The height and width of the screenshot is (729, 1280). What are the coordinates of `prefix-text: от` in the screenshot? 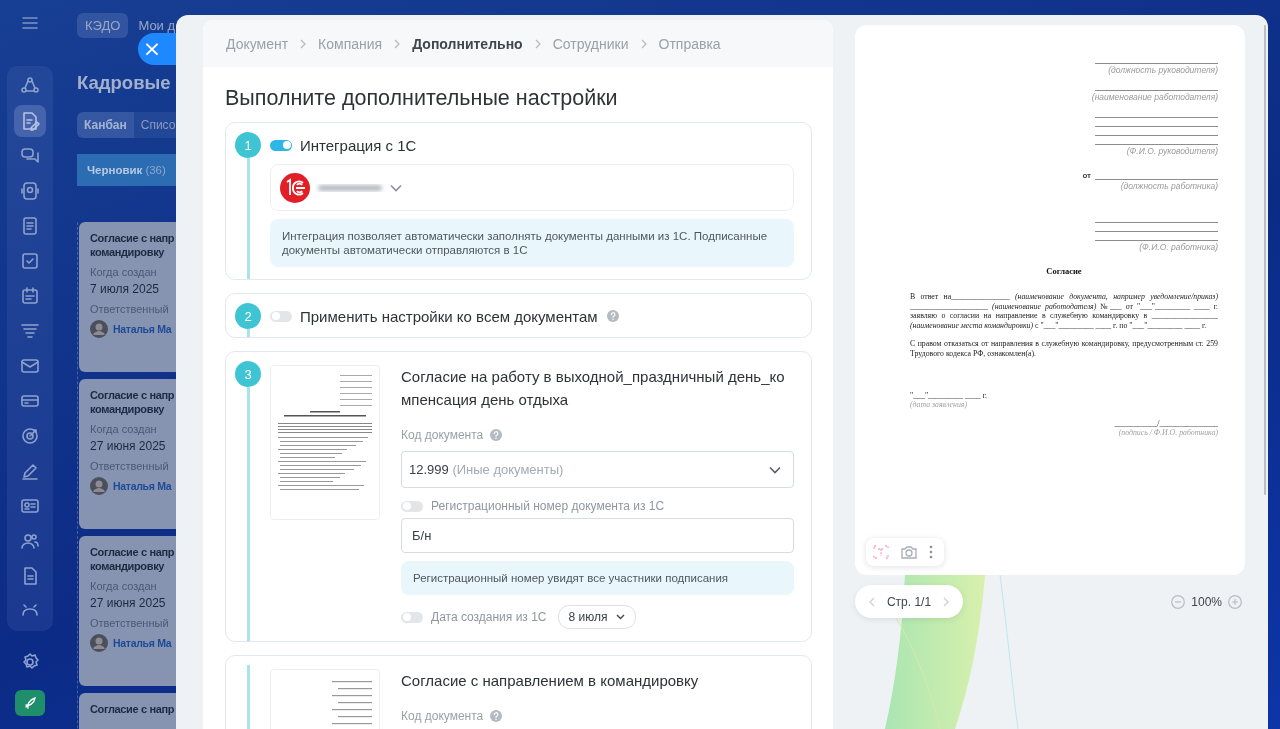 It's located at (1086, 175).